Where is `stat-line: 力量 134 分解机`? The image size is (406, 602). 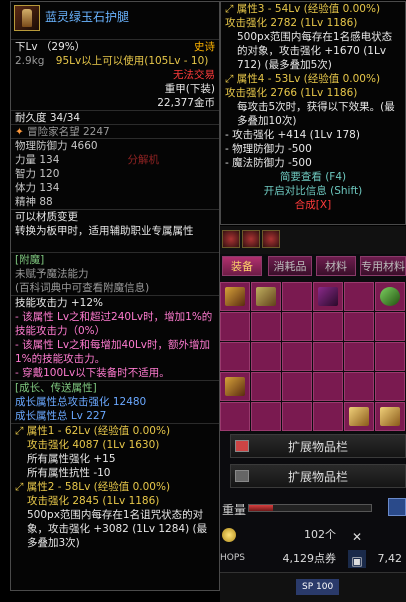
stat-line: 力量 134 分解机 is located at coordinates (87, 160).